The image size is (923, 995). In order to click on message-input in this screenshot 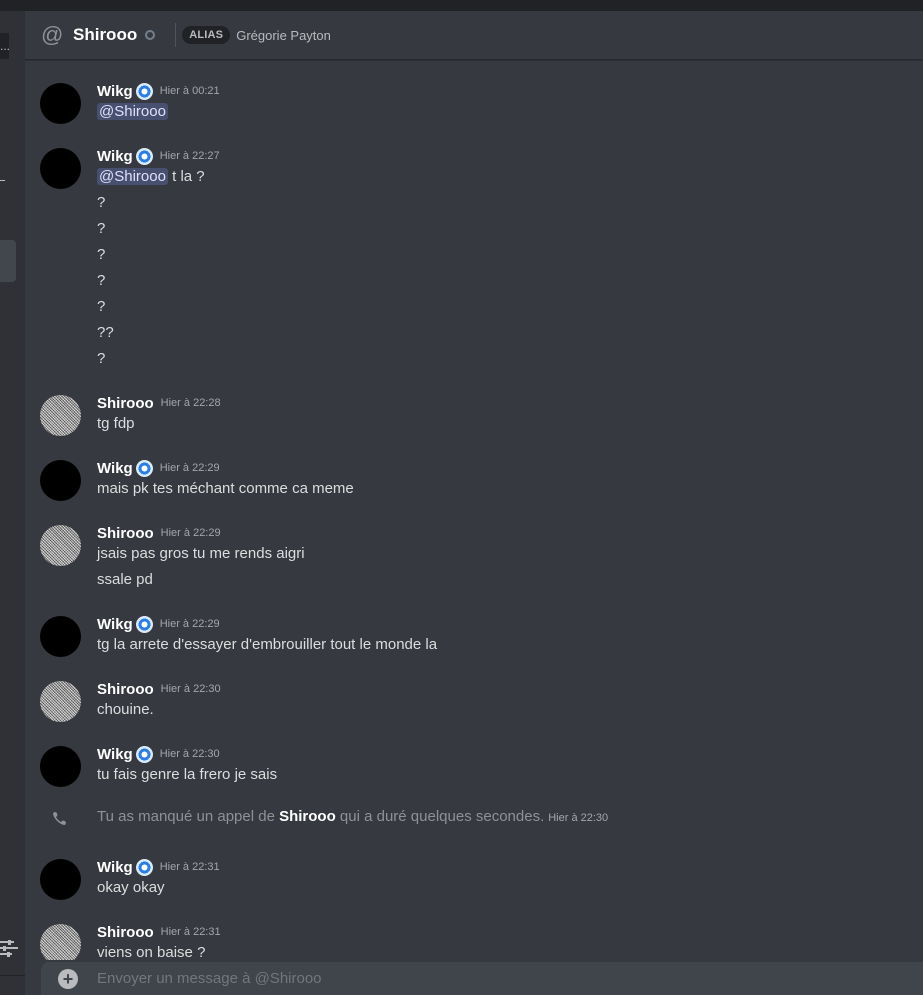, I will do `click(447, 978)`.